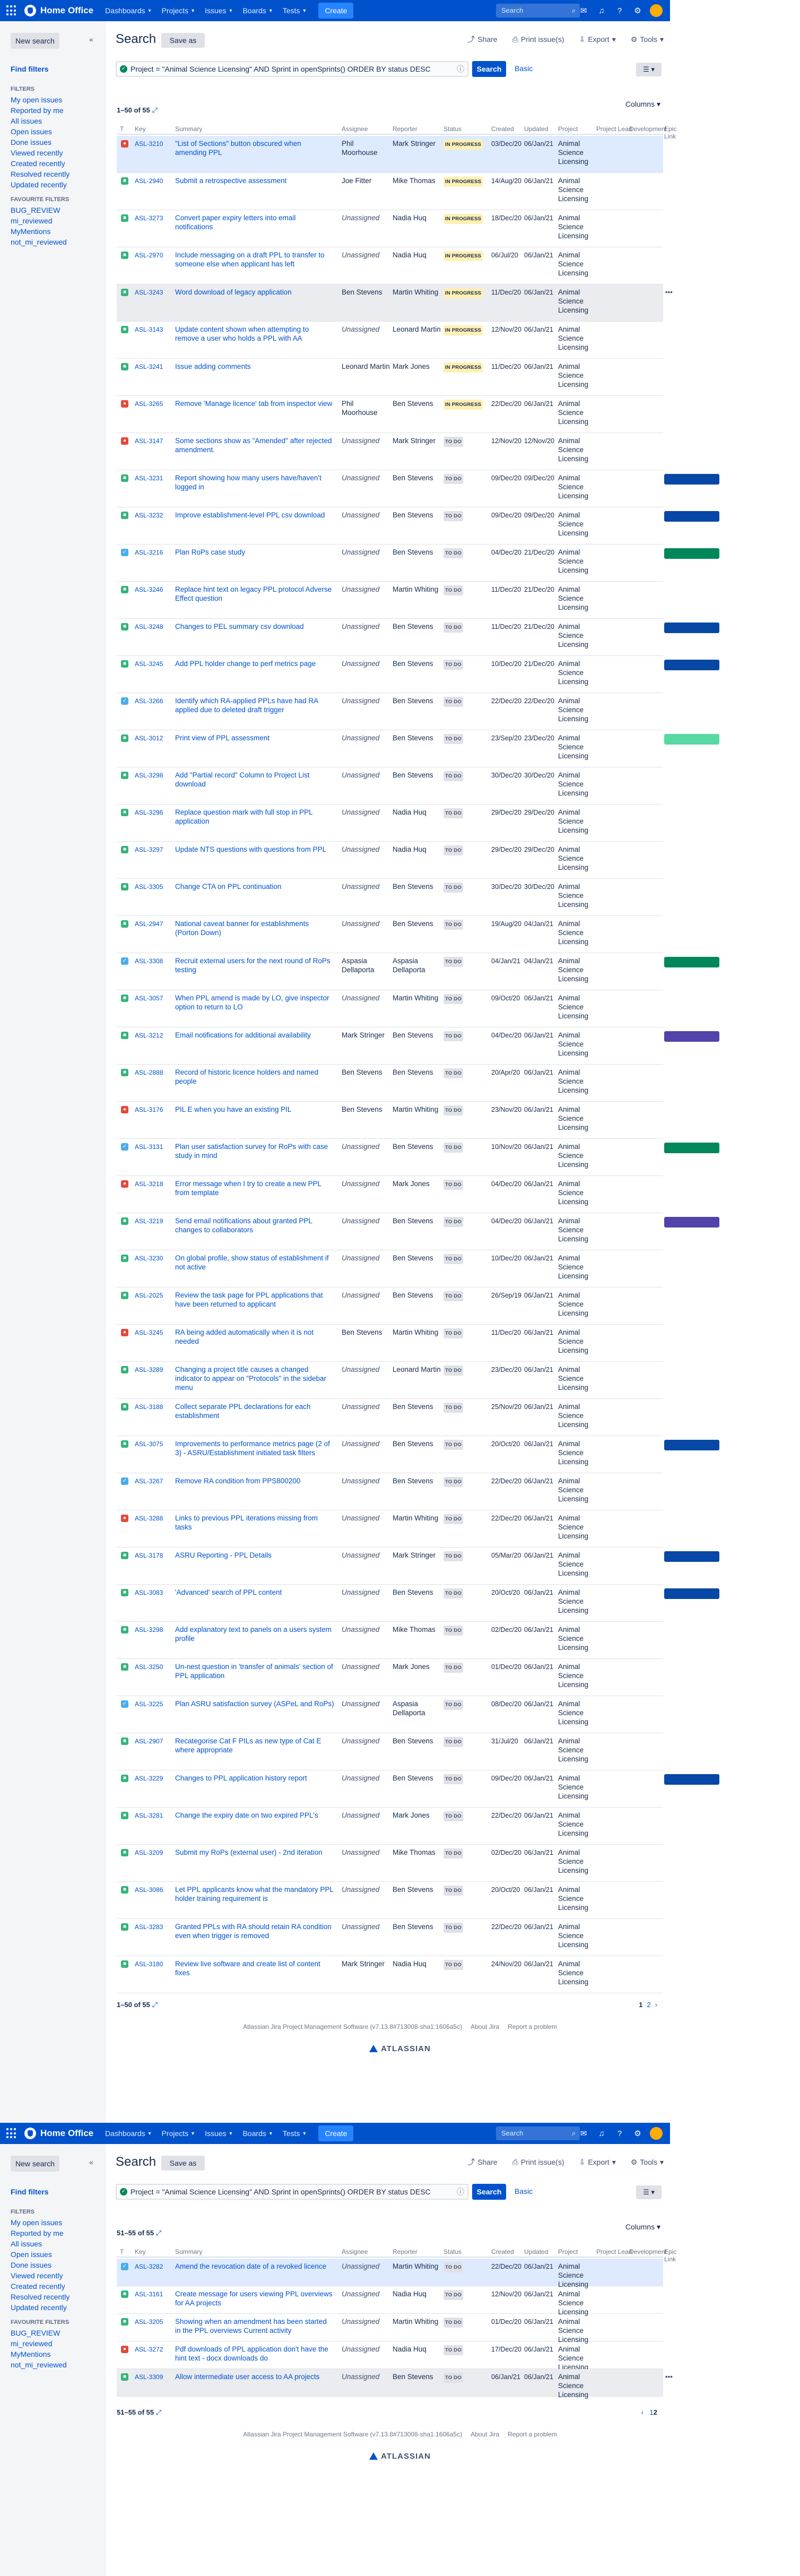 Image resolution: width=800 pixels, height=2576 pixels. I want to click on issue-key-link: ASL-3180, so click(155, 1965).